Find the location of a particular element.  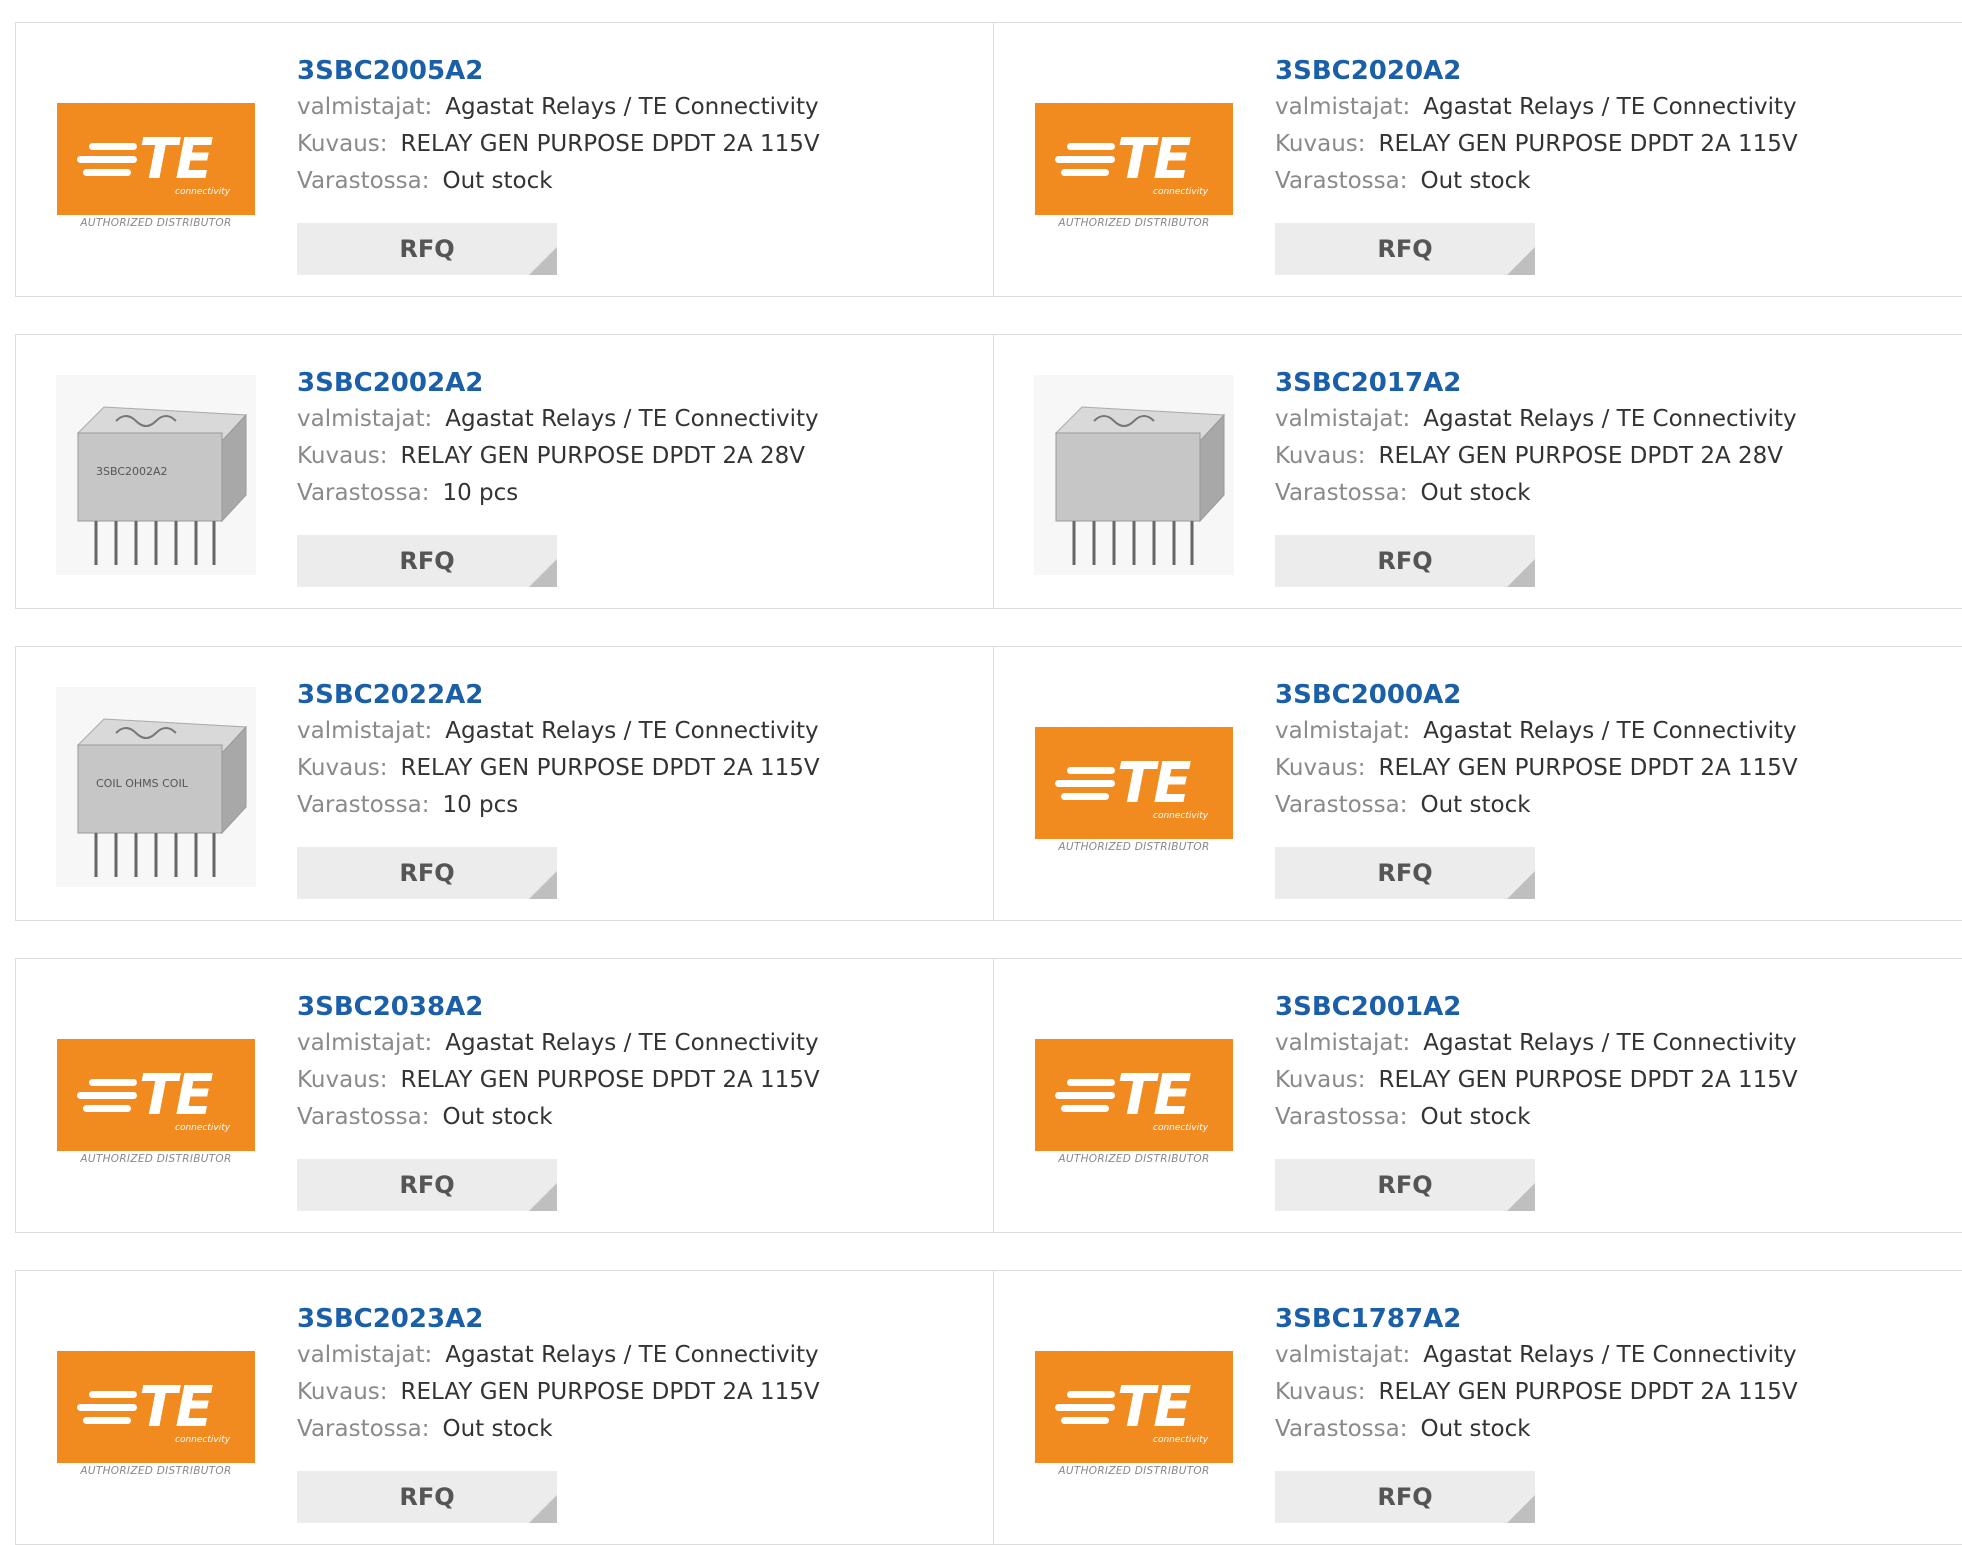

product-image: COIL OHMS COIL is located at coordinates (156, 787).